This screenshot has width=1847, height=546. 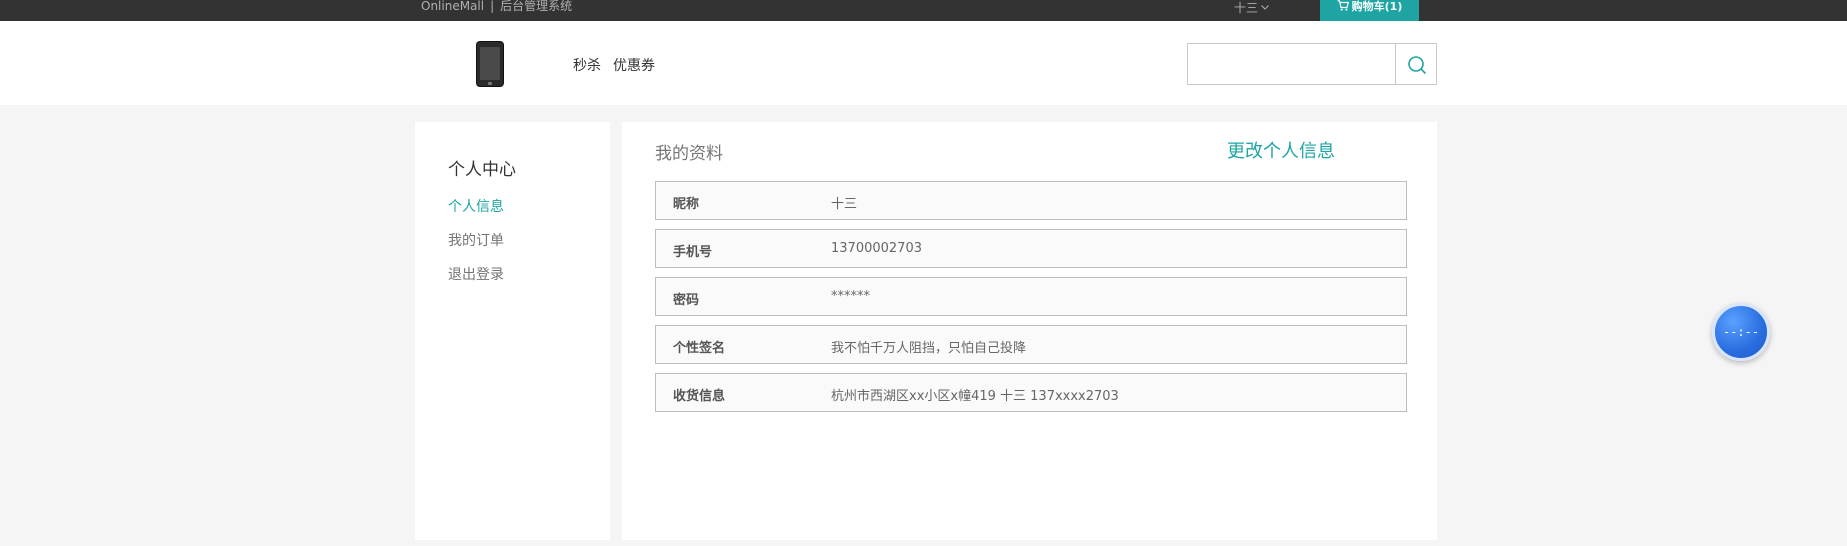 I want to click on search-button, so click(x=1416, y=64).